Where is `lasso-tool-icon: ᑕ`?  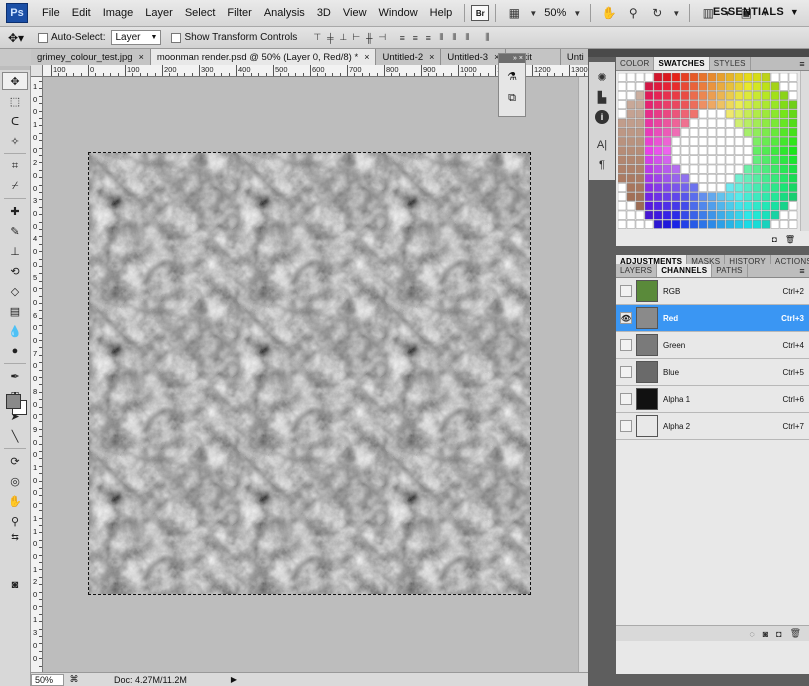 lasso-tool-icon: ᑕ is located at coordinates (15, 121).